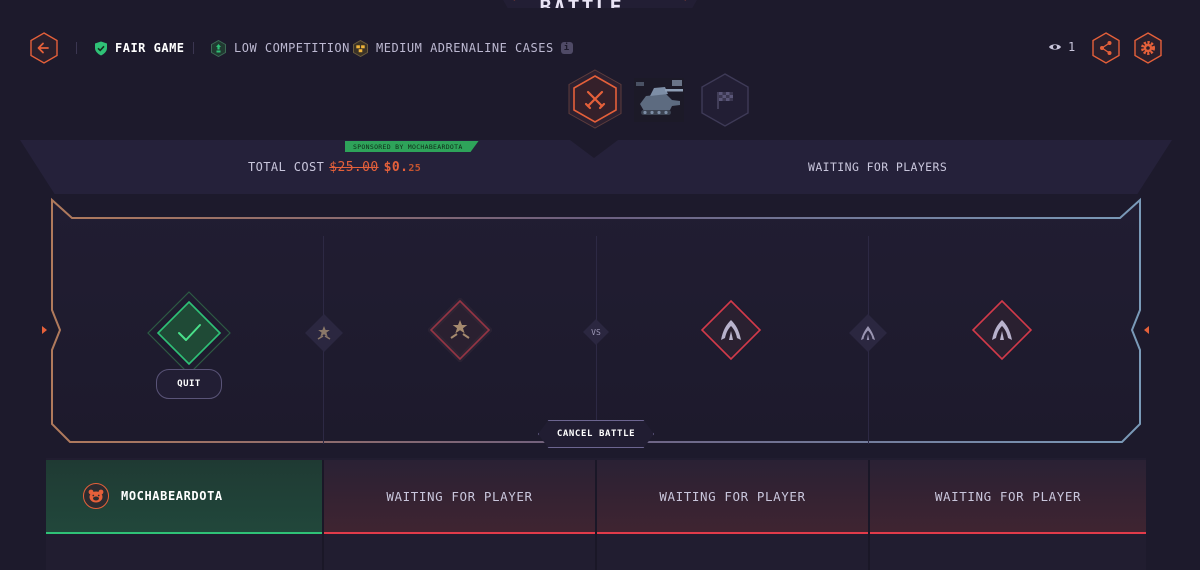 The image size is (1200, 570). What do you see at coordinates (324, 333) in the screenshot?
I see `team-a-divider-badge` at bounding box center [324, 333].